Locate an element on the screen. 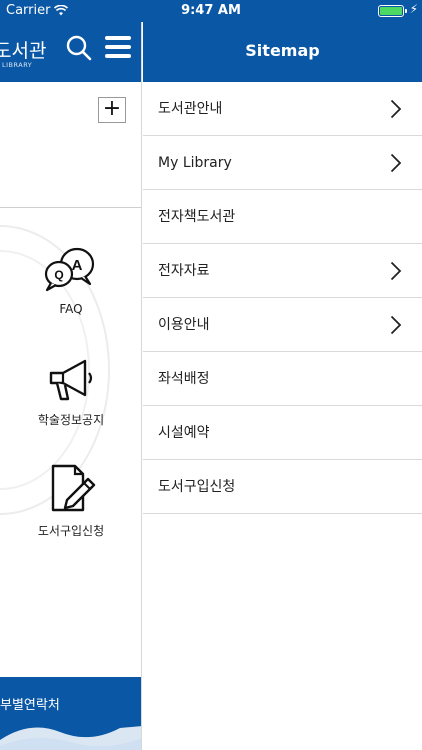 Image resolution: width=422 pixels, height=750 pixels. megaphone-icon is located at coordinates (71, 380).